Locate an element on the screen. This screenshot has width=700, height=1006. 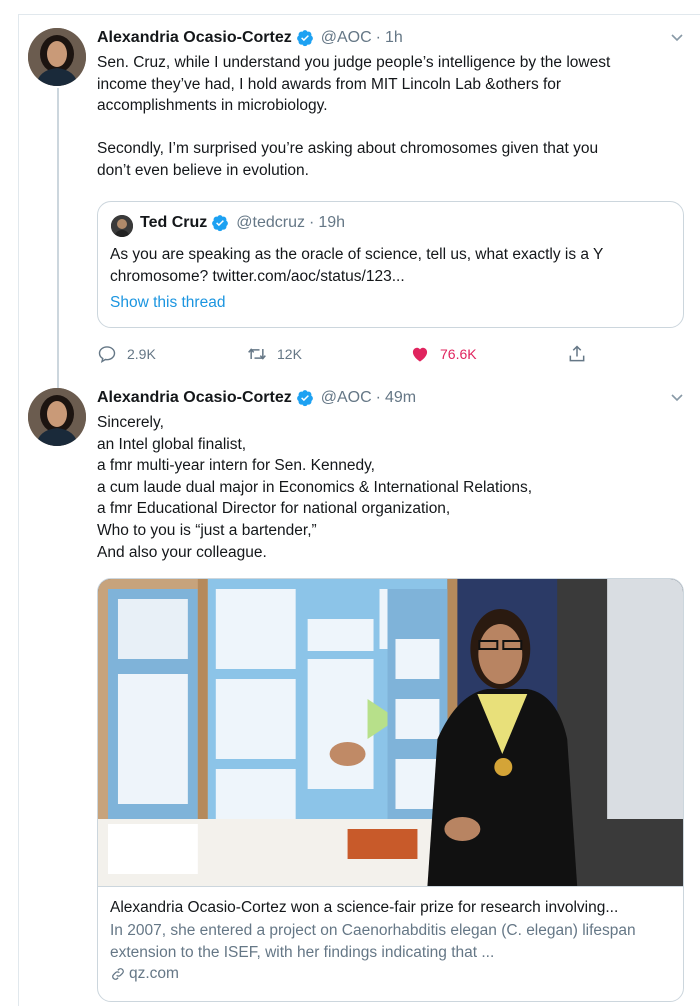
reply-button: 2.9K is located at coordinates (126, 354).